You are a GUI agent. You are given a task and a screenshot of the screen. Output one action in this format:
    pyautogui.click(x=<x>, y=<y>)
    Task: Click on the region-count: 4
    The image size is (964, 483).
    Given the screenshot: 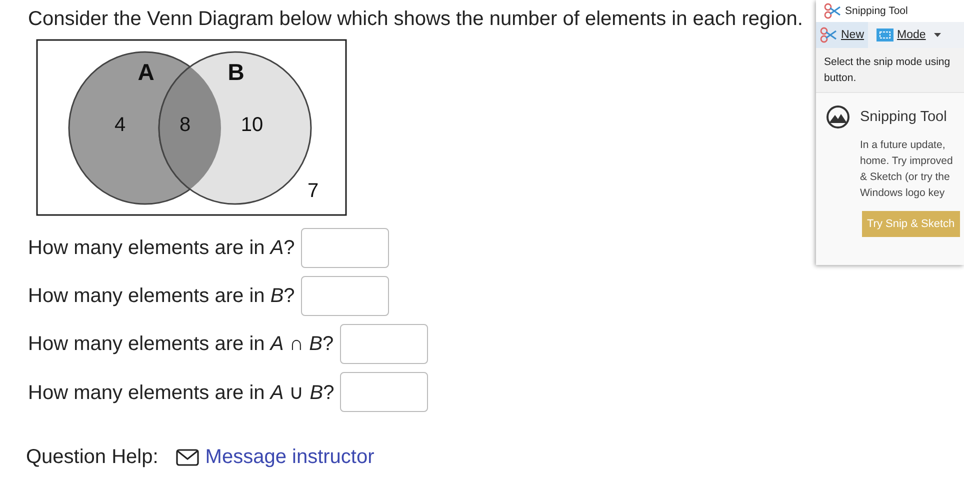 What is the action you would take?
    pyautogui.click(x=120, y=125)
    